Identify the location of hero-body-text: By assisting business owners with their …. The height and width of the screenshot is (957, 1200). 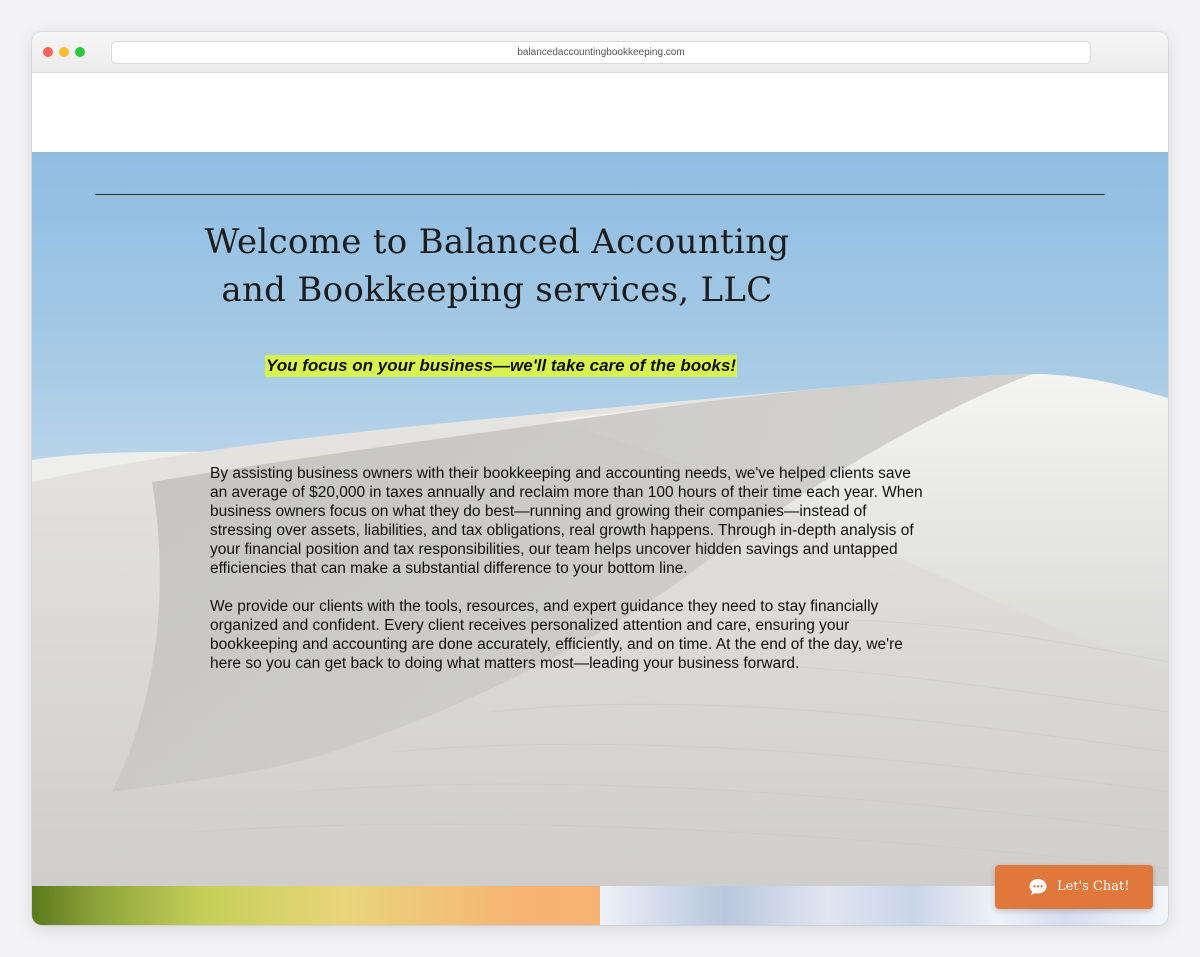
(567, 578).